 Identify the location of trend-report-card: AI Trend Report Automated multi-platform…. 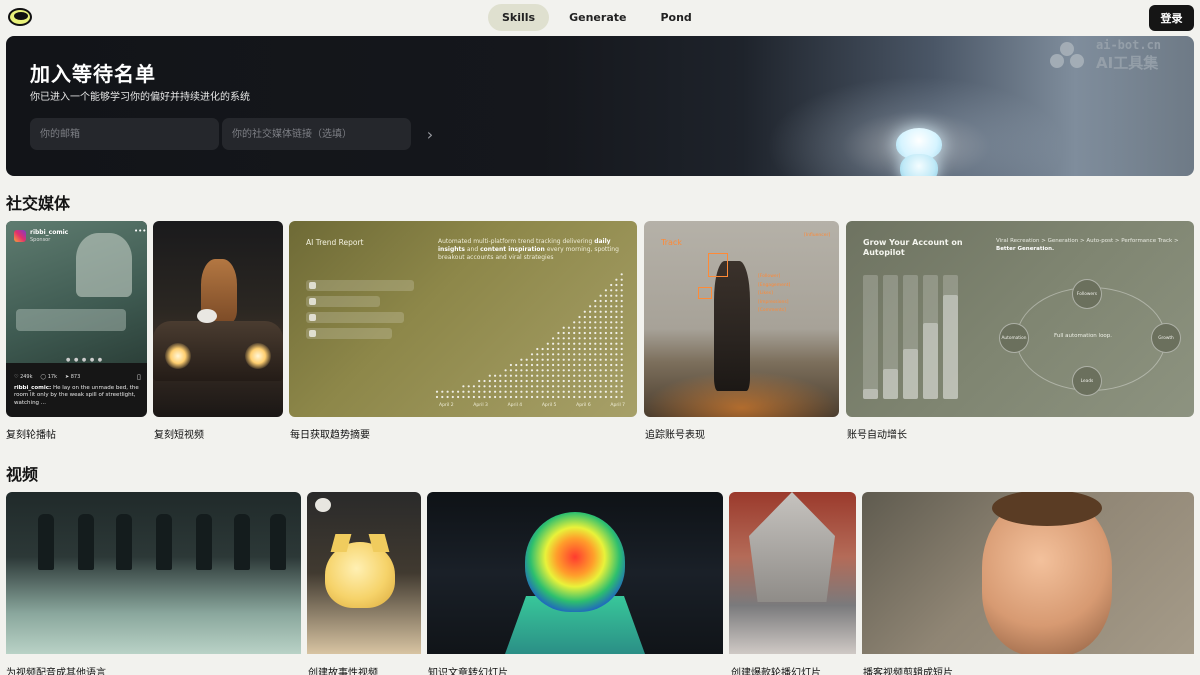
(463, 319).